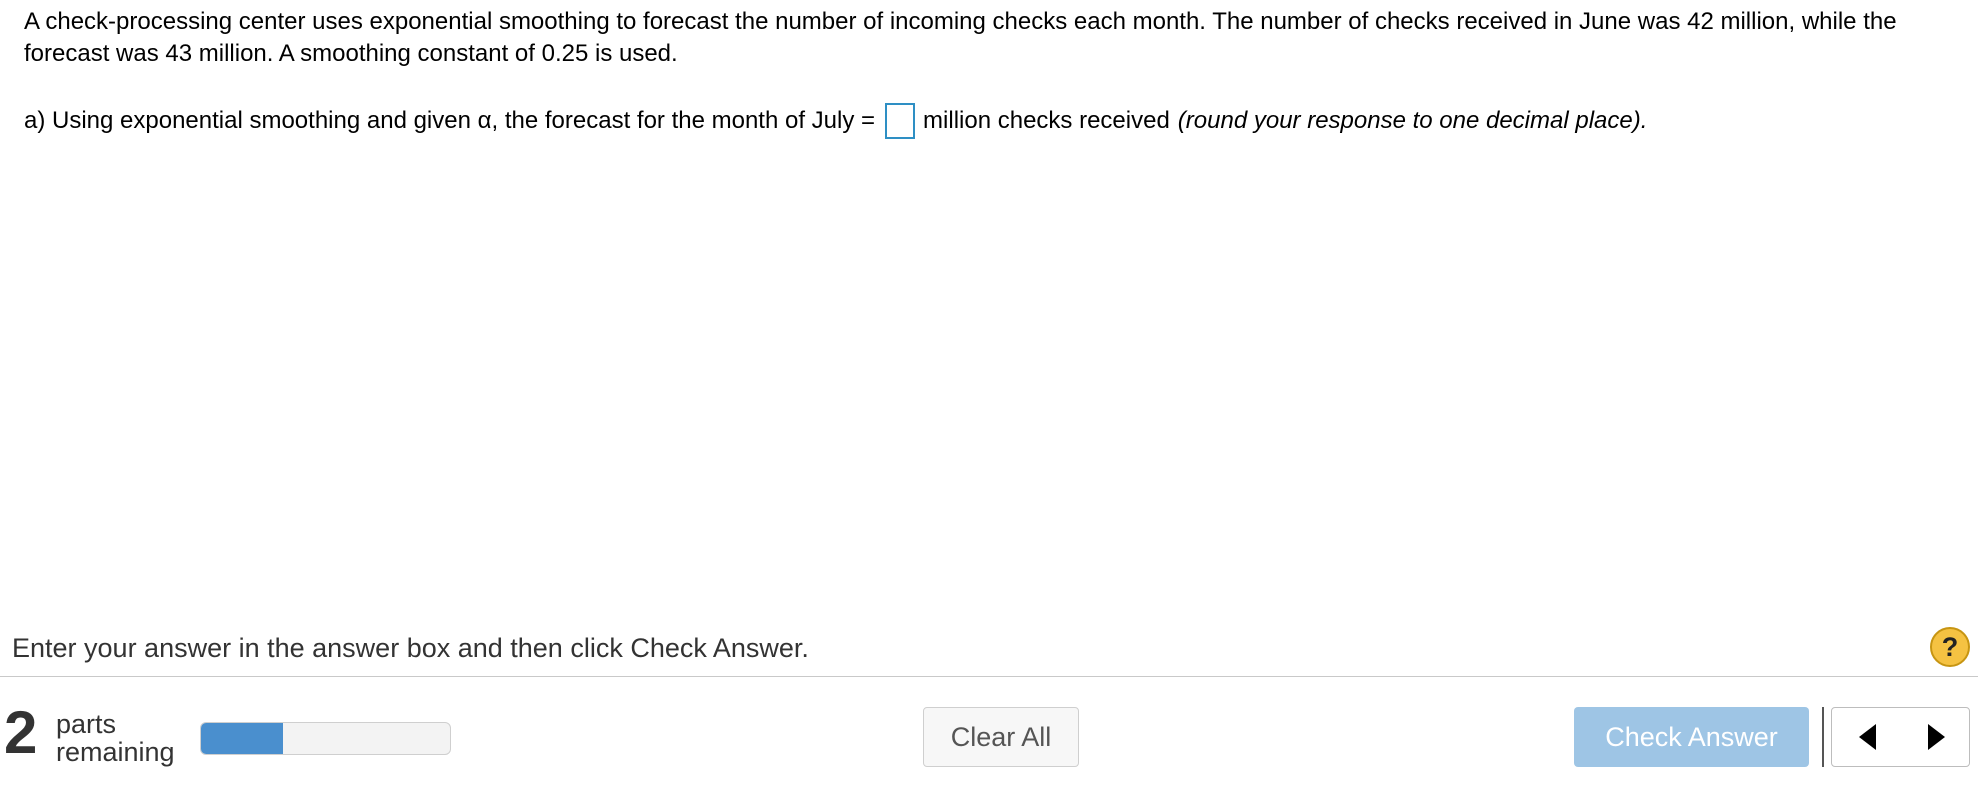 Image resolution: width=1978 pixels, height=790 pixels. What do you see at coordinates (1046, 120) in the screenshot?
I see `question-suffix: million checks received` at bounding box center [1046, 120].